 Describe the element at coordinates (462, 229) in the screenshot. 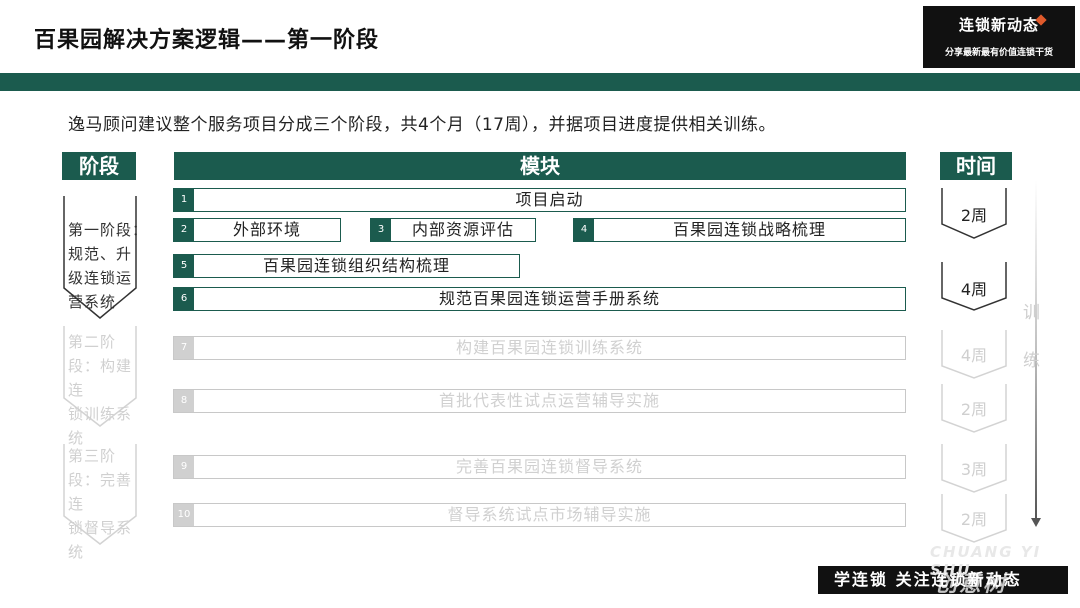

I see `module-label: 内部资源评估` at that location.